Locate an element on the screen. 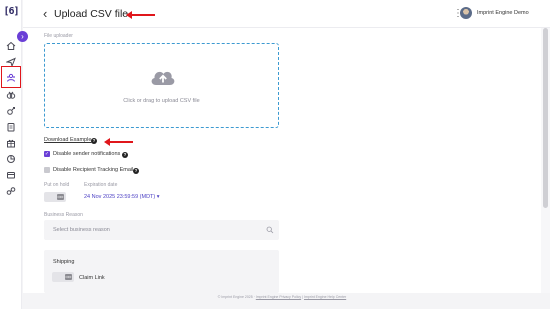 The height and width of the screenshot is (309, 550). put-on-hold-toggle: OFF is located at coordinates (55, 197).